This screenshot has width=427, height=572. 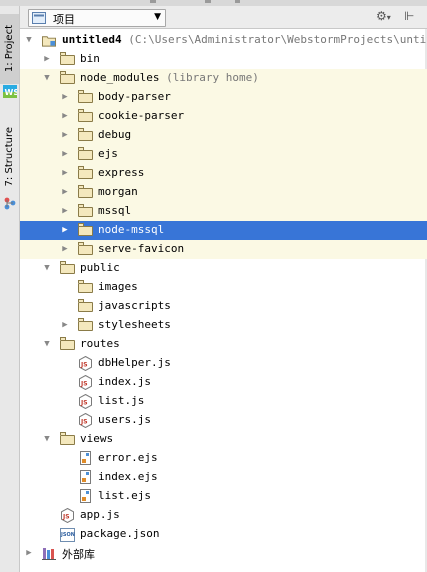 I want to click on tree-item-label: public, so click(x=100, y=267).